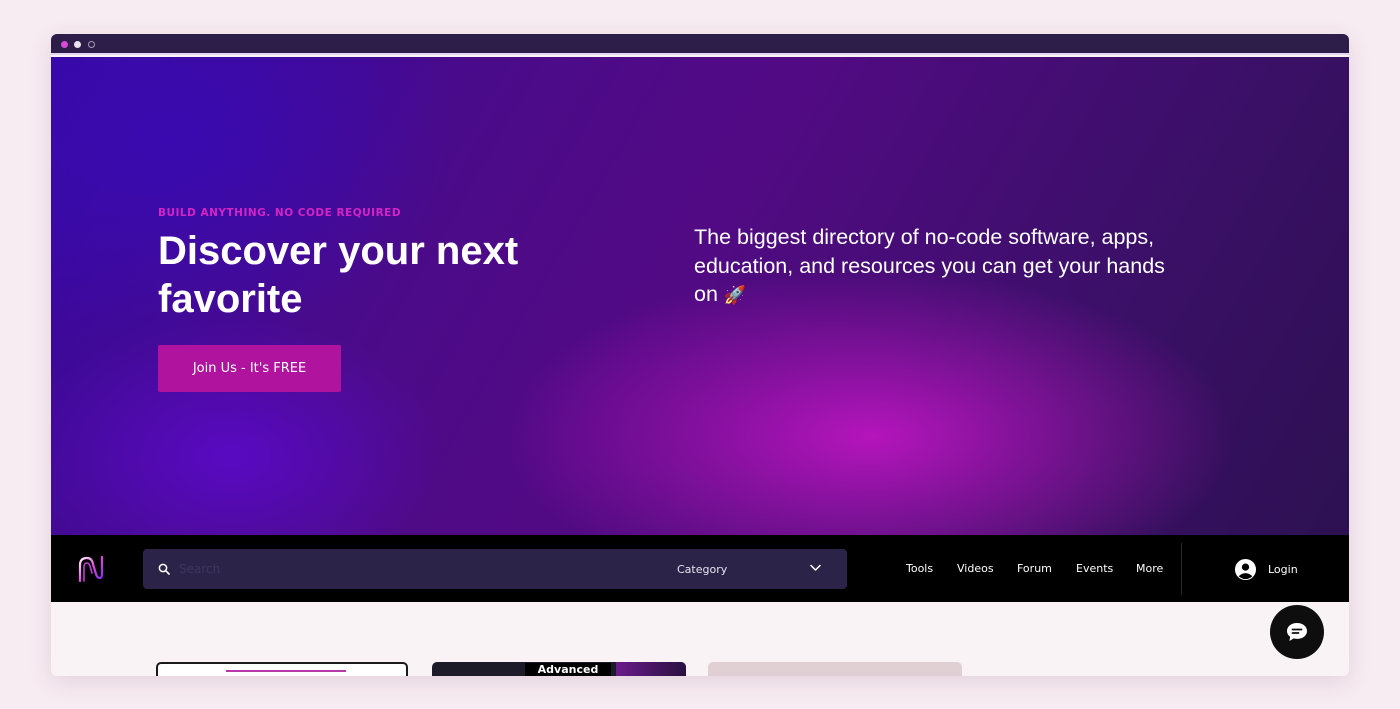 Image resolution: width=1400 pixels, height=709 pixels. What do you see at coordinates (280, 213) in the screenshot?
I see `hero-eyebrow: BUILD ANYTHING. NO CODE REQUIRED` at bounding box center [280, 213].